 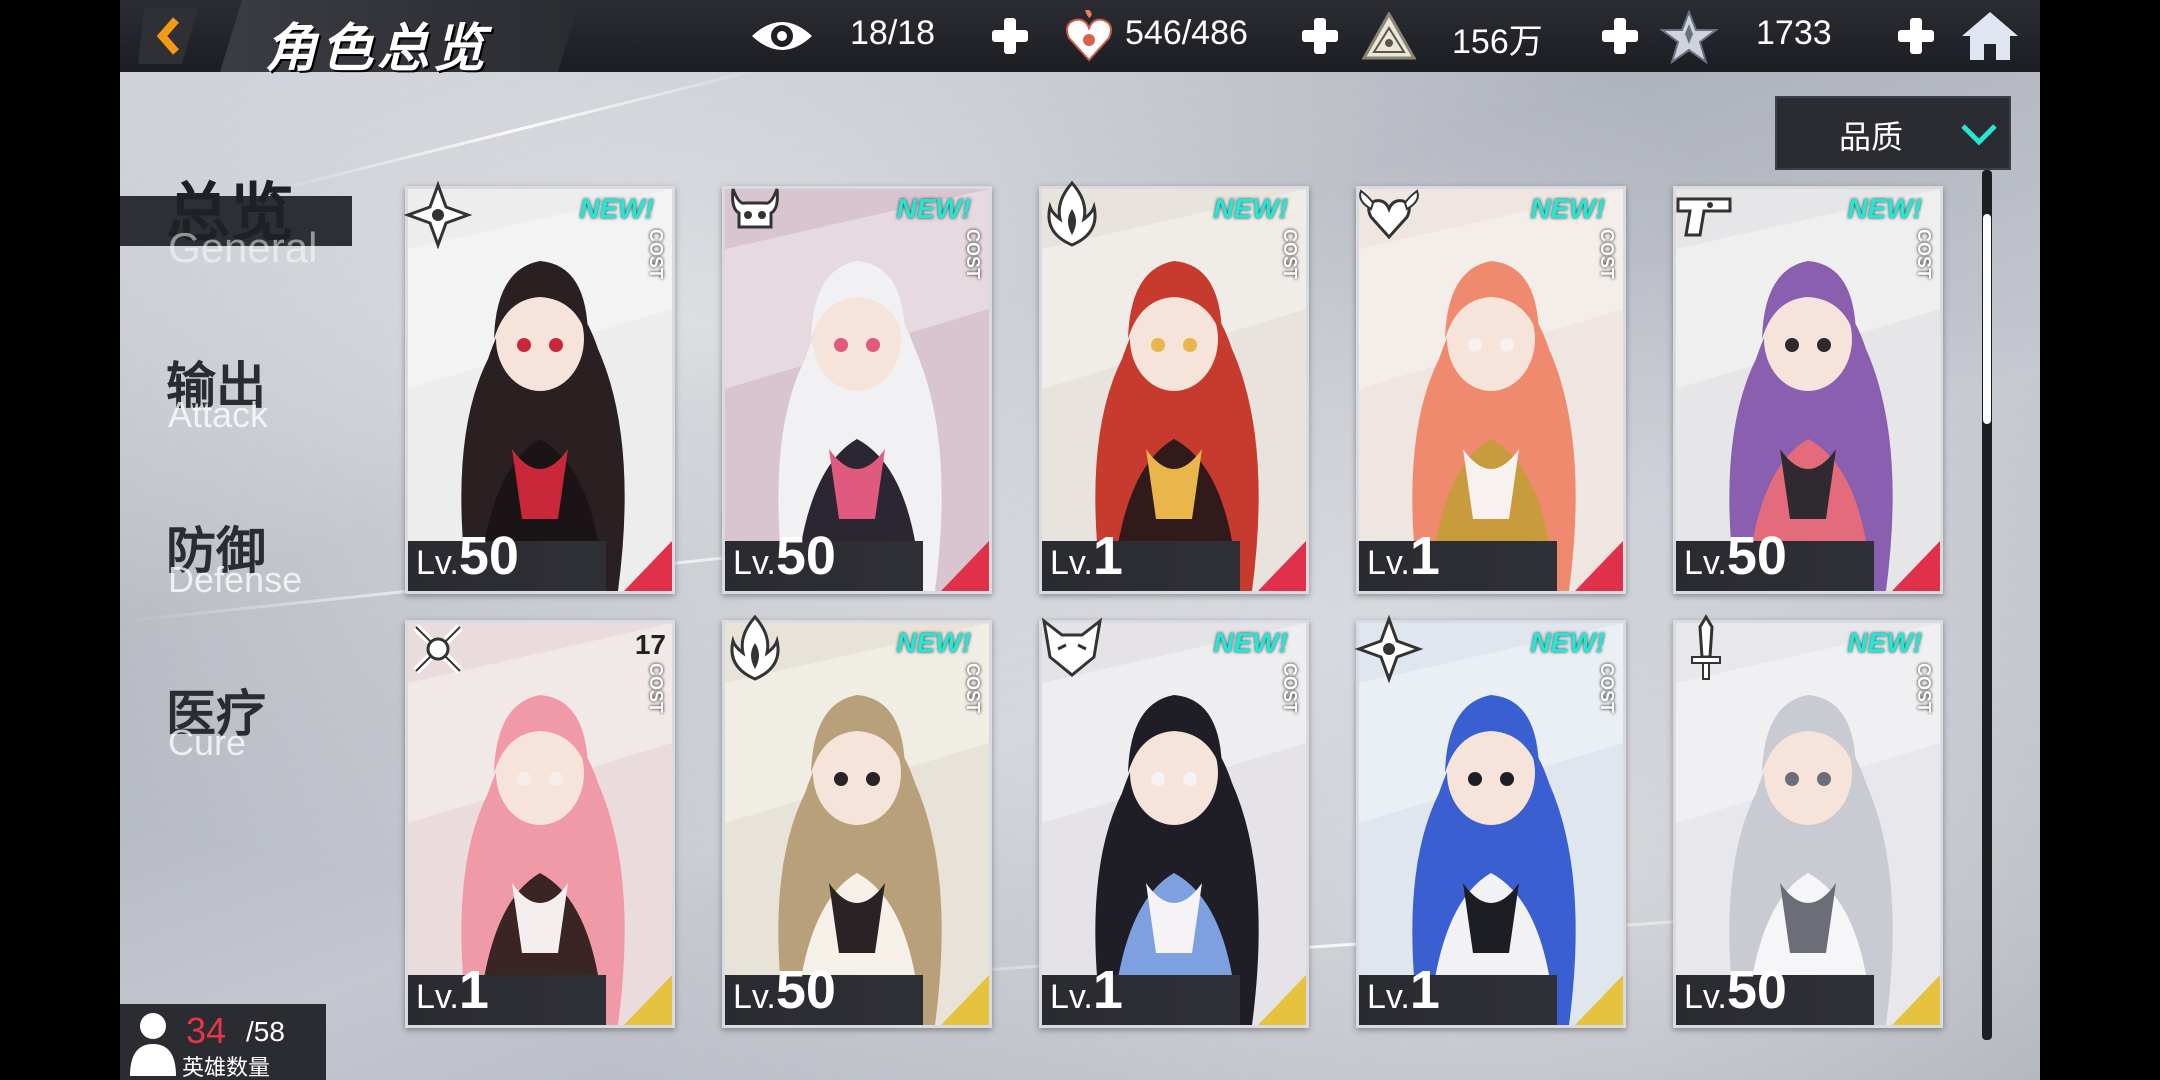 What do you see at coordinates (206, 1030) in the screenshot?
I see `hero-count-current: 34` at bounding box center [206, 1030].